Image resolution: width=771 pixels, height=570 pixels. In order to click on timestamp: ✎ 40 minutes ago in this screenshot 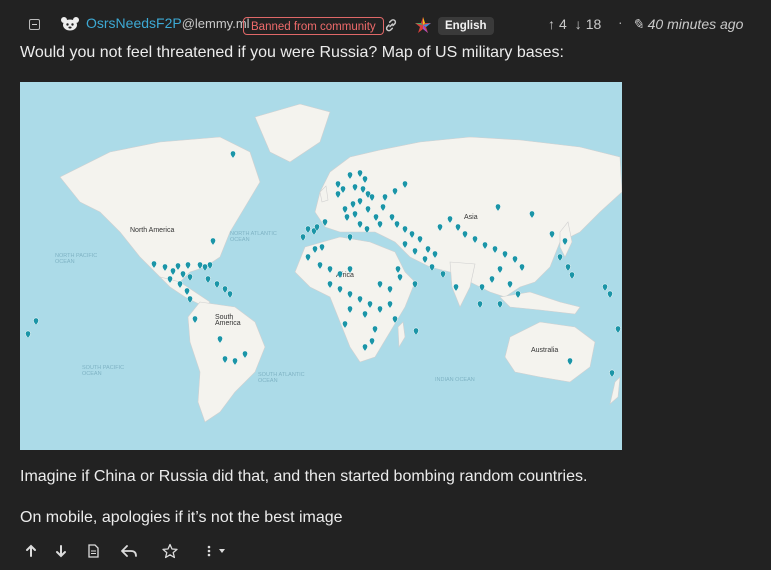, I will do `click(687, 24)`.